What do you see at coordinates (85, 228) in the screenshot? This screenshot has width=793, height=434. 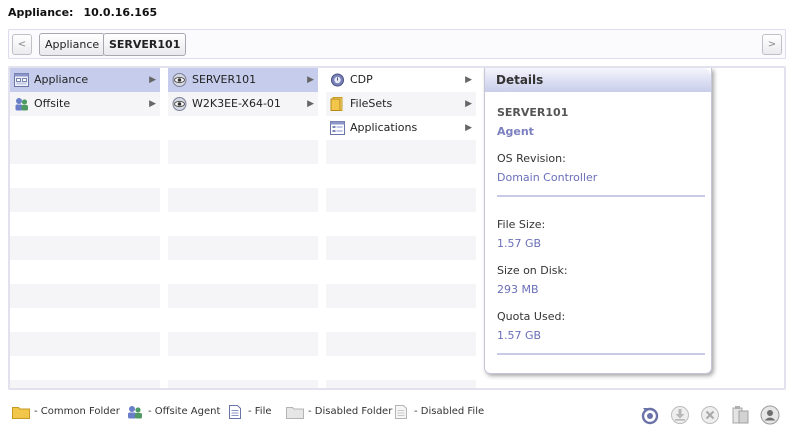 I see `column-appliances: Appliance ▶ Offsite ▶` at bounding box center [85, 228].